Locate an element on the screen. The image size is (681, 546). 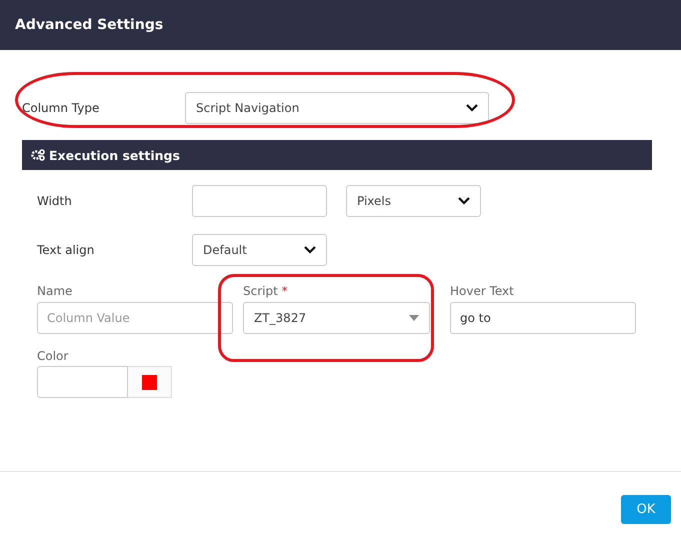
color-input is located at coordinates (82, 382).